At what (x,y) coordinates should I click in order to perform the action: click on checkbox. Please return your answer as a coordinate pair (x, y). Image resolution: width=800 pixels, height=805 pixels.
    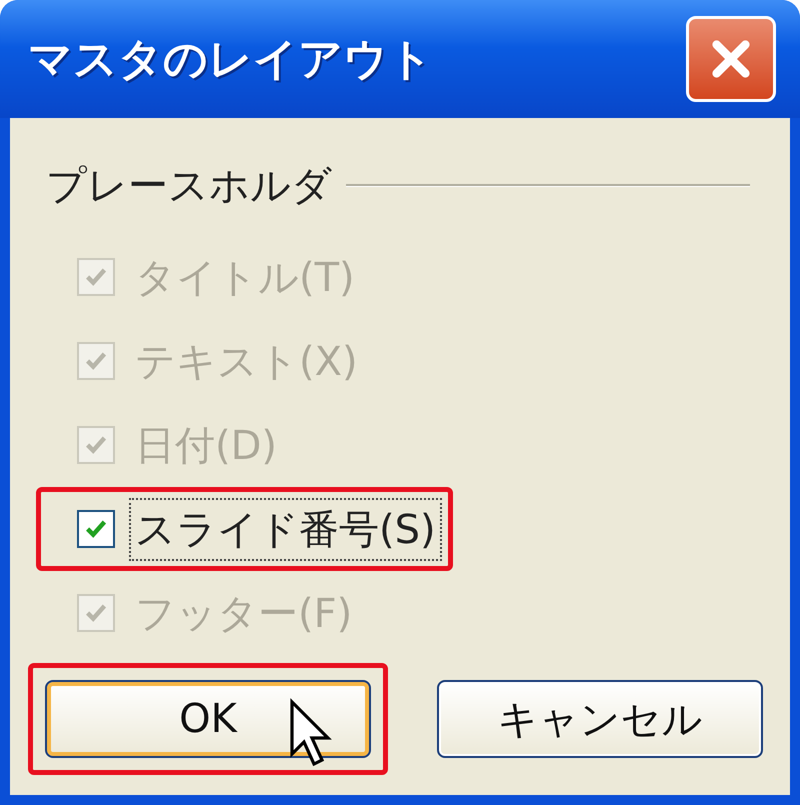
    Looking at the image, I should click on (96, 529).